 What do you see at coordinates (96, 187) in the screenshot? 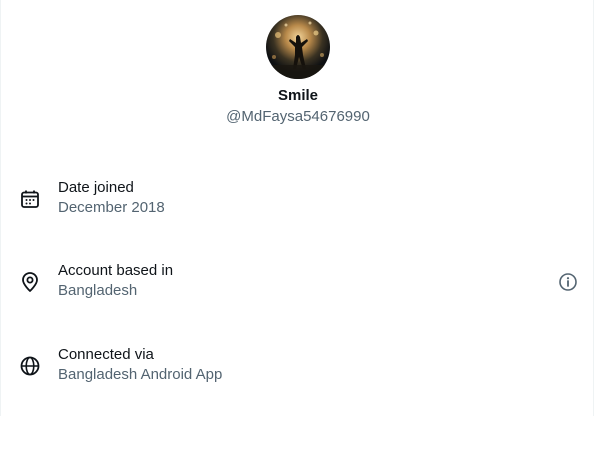
I see `date-joined-label: Date joined` at bounding box center [96, 187].